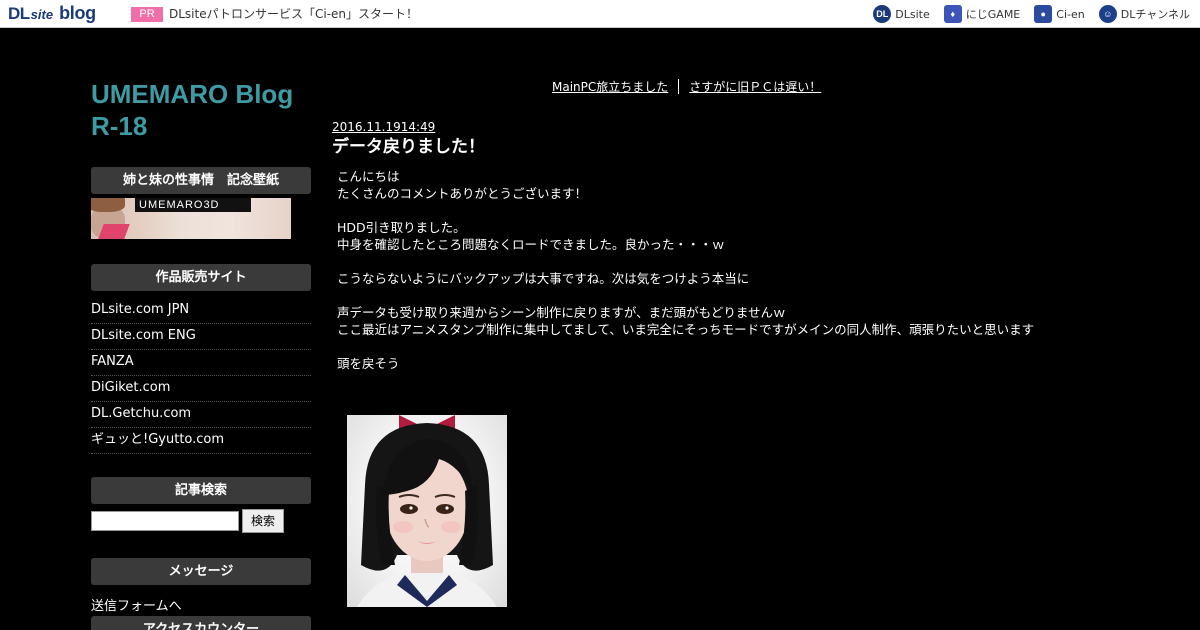 The image size is (1200, 630). What do you see at coordinates (136, 604) in the screenshot?
I see `message-form-link: 送信フォームへ` at bounding box center [136, 604].